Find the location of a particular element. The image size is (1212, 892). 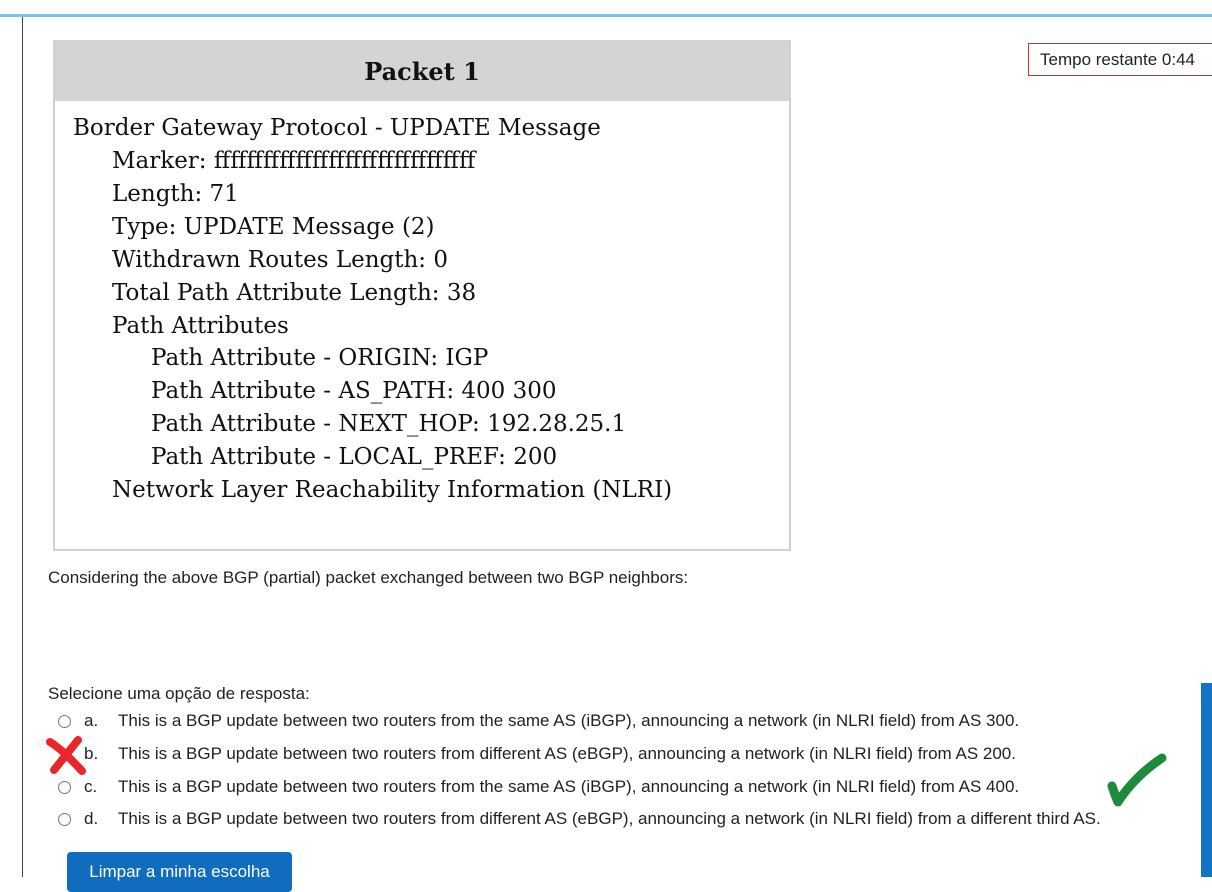

side-drawer-tab is located at coordinates (1206, 780).